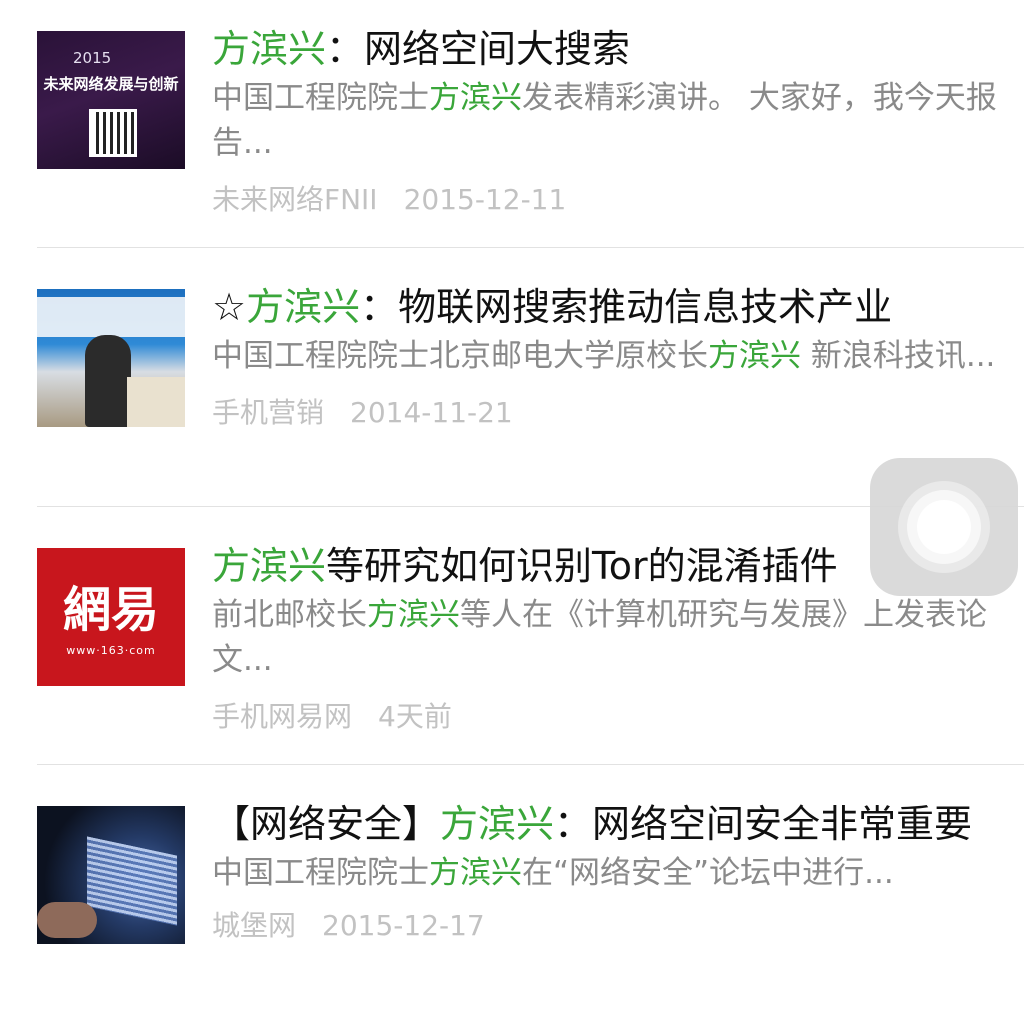 The height and width of the screenshot is (1024, 1024). What do you see at coordinates (597, 824) in the screenshot?
I see `result-title: 【网络安全】方滨兴：网络空间安全非常重要` at bounding box center [597, 824].